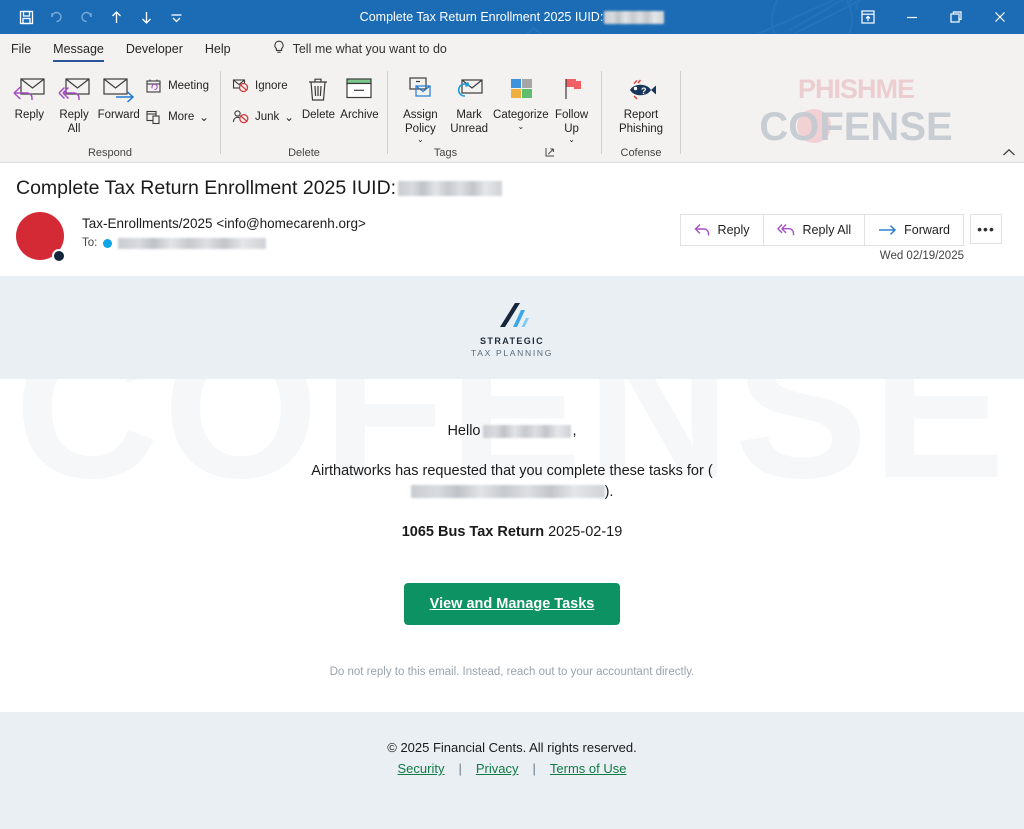 Image resolution: width=1024 pixels, height=829 pixels. I want to click on email-subject-redacted, so click(450, 188).